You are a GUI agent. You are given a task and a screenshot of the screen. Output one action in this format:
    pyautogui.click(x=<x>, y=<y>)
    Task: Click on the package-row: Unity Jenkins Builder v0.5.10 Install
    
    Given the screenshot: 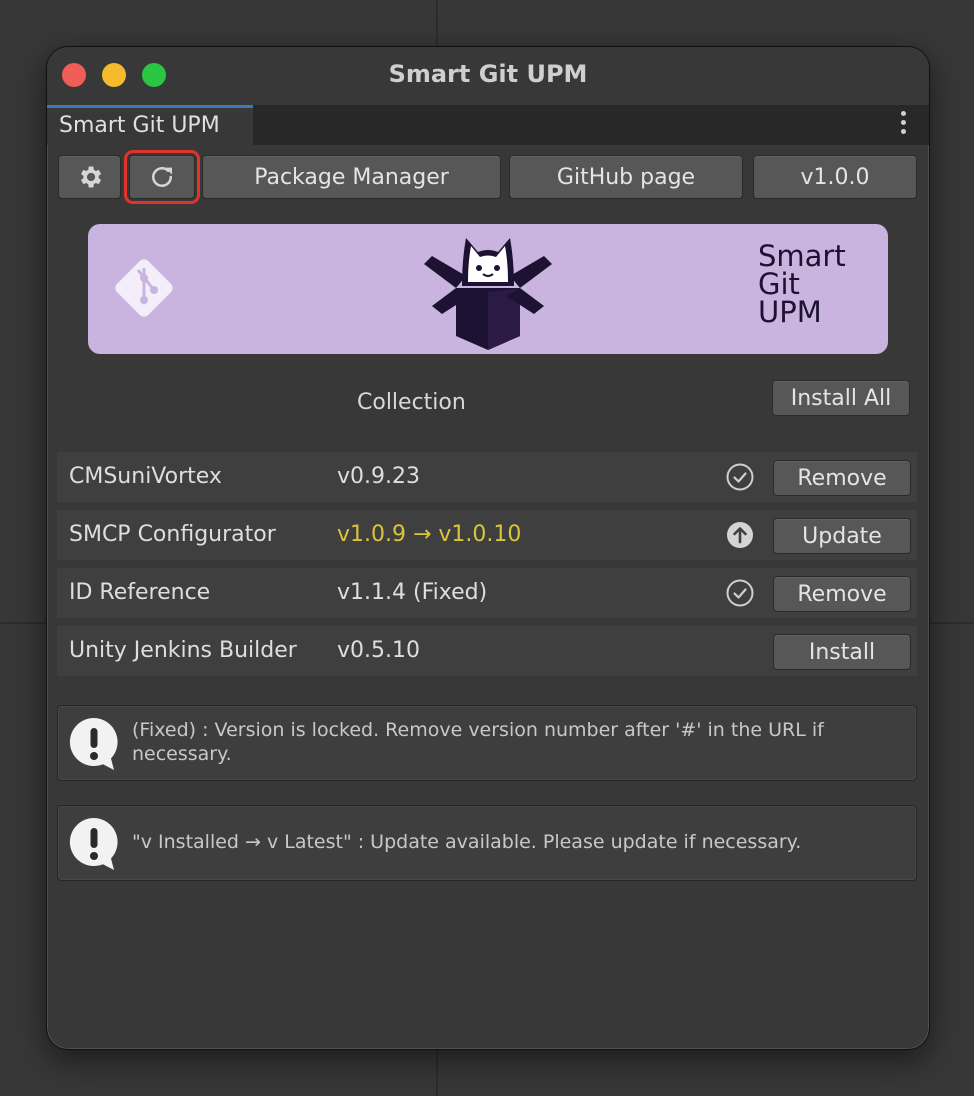 What is the action you would take?
    pyautogui.click(x=487, y=651)
    